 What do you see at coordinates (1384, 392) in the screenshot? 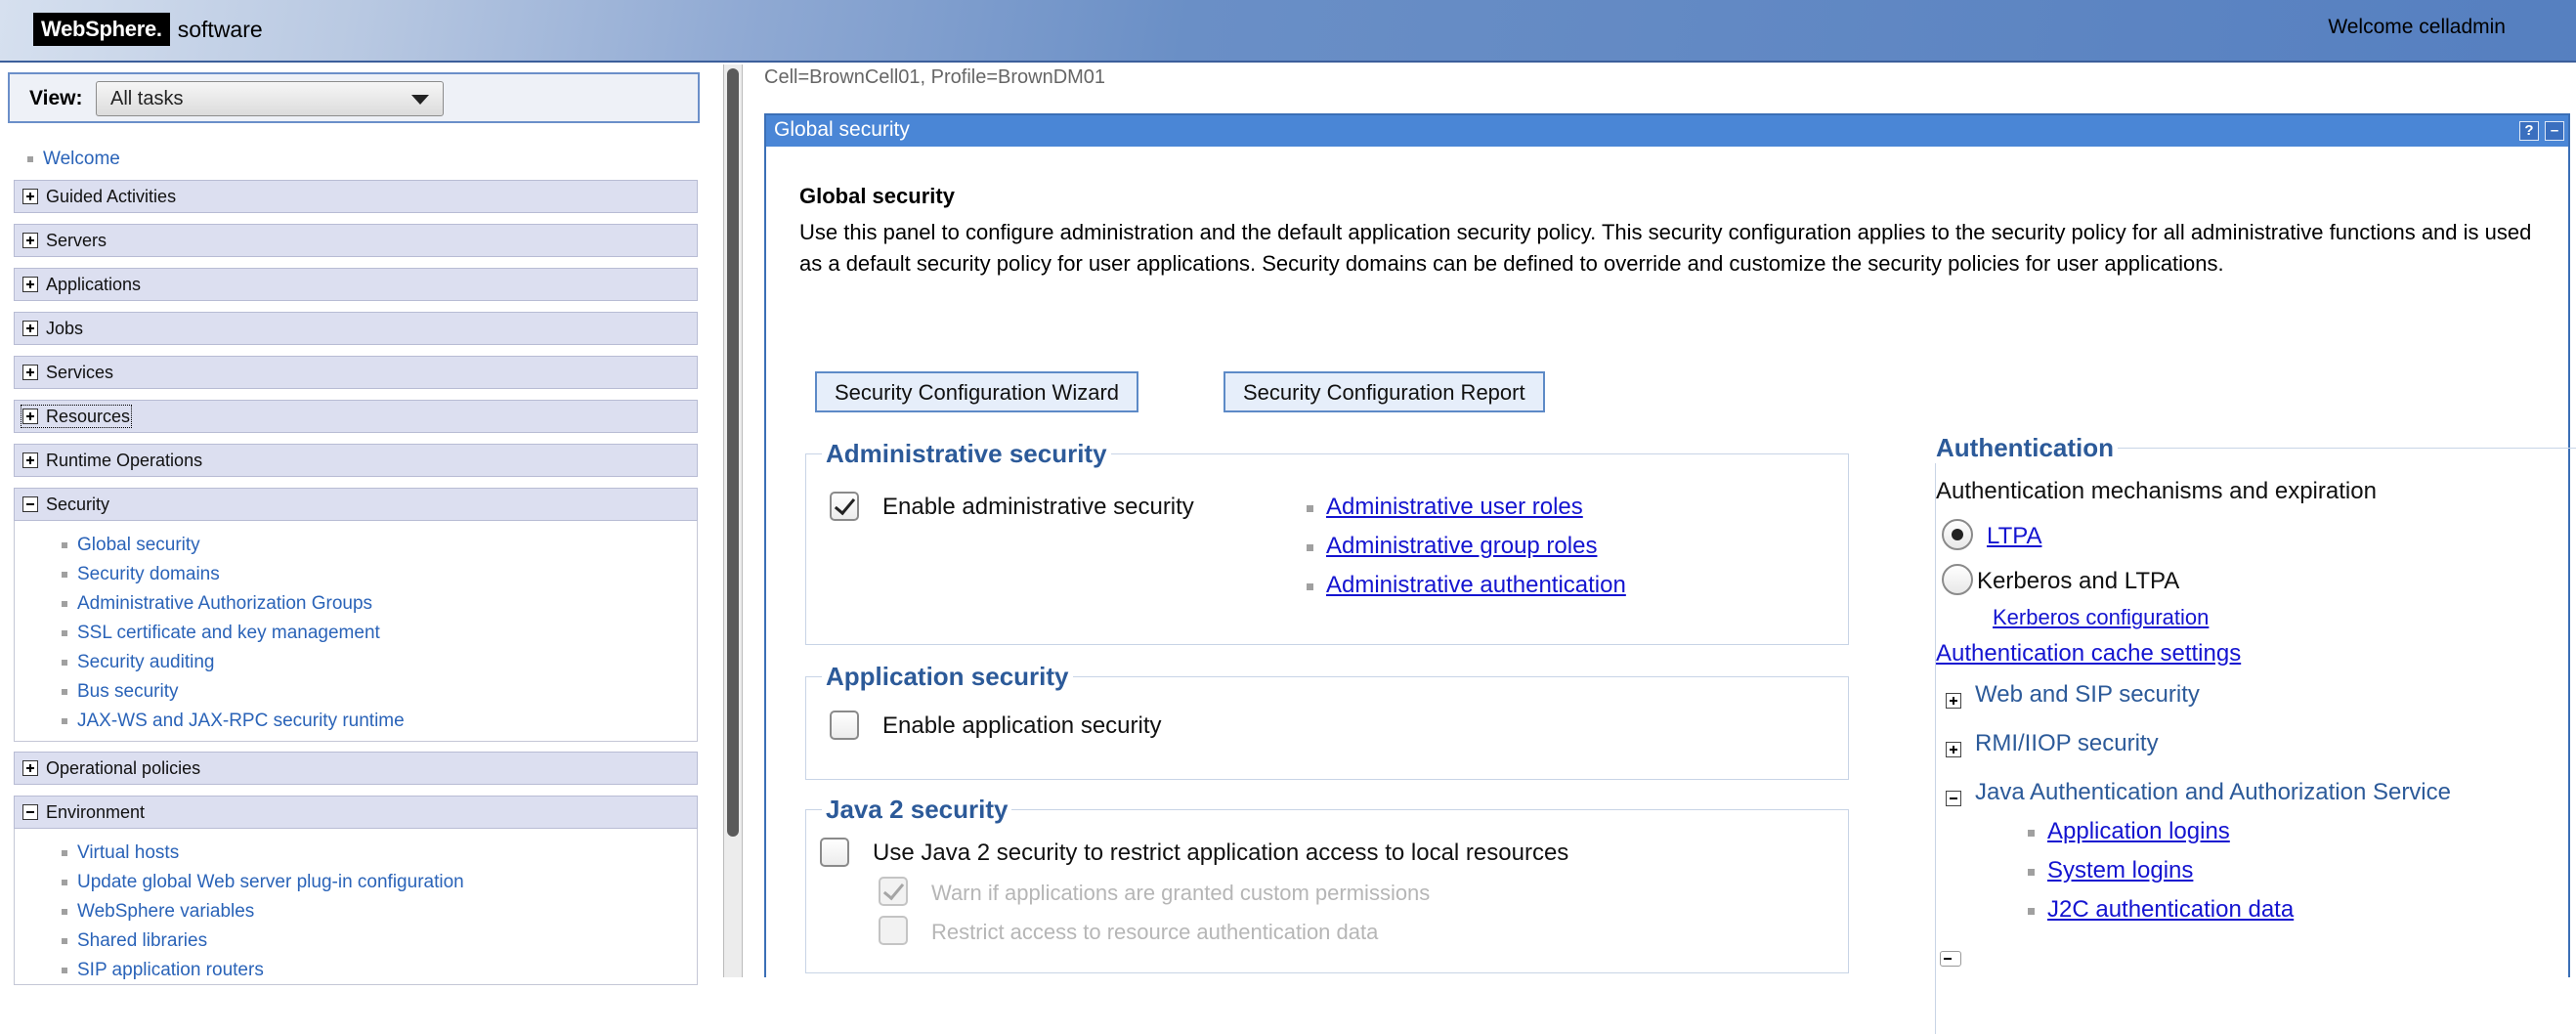
I see `security-configuration-report-button: Security Configuration Report` at bounding box center [1384, 392].